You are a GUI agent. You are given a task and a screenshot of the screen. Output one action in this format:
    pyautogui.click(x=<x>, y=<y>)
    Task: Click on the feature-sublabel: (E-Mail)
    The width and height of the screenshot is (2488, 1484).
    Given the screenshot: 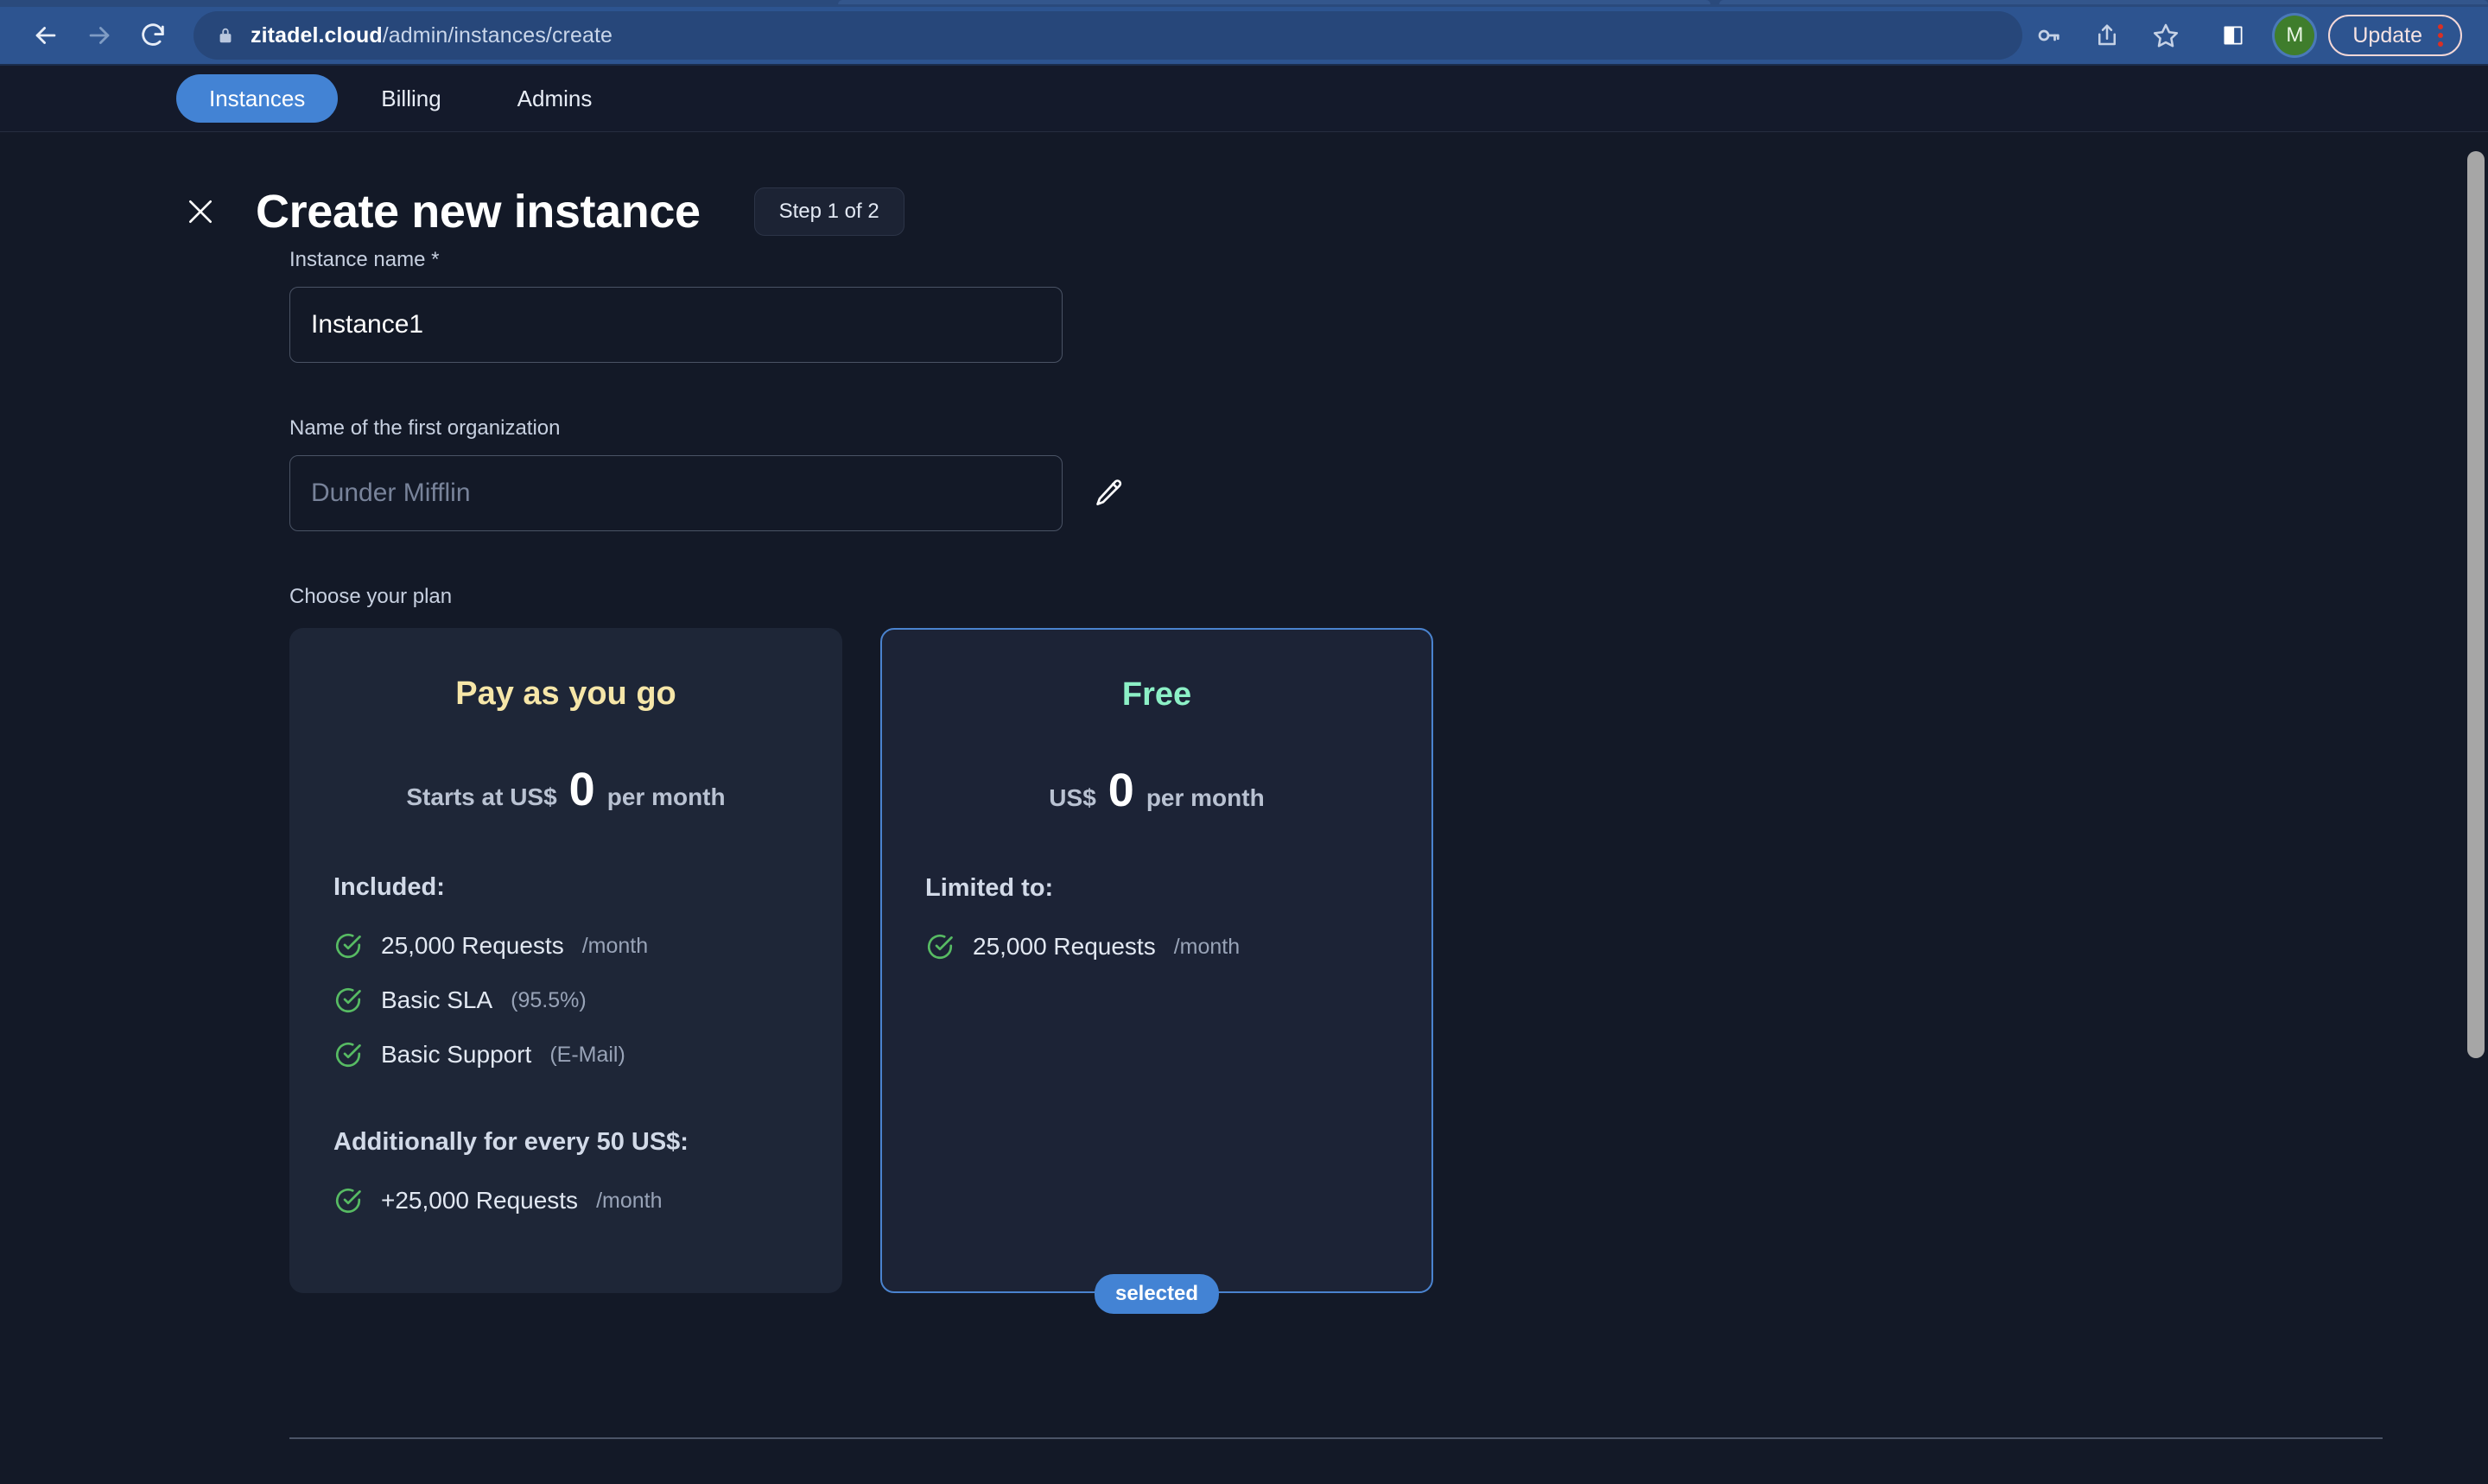 What is the action you would take?
    pyautogui.click(x=587, y=1054)
    